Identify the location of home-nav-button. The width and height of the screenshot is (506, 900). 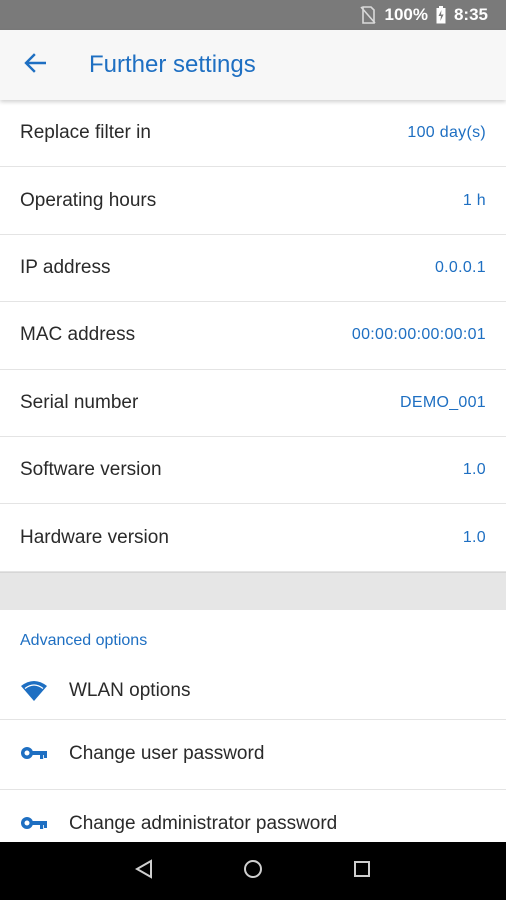
(253, 871).